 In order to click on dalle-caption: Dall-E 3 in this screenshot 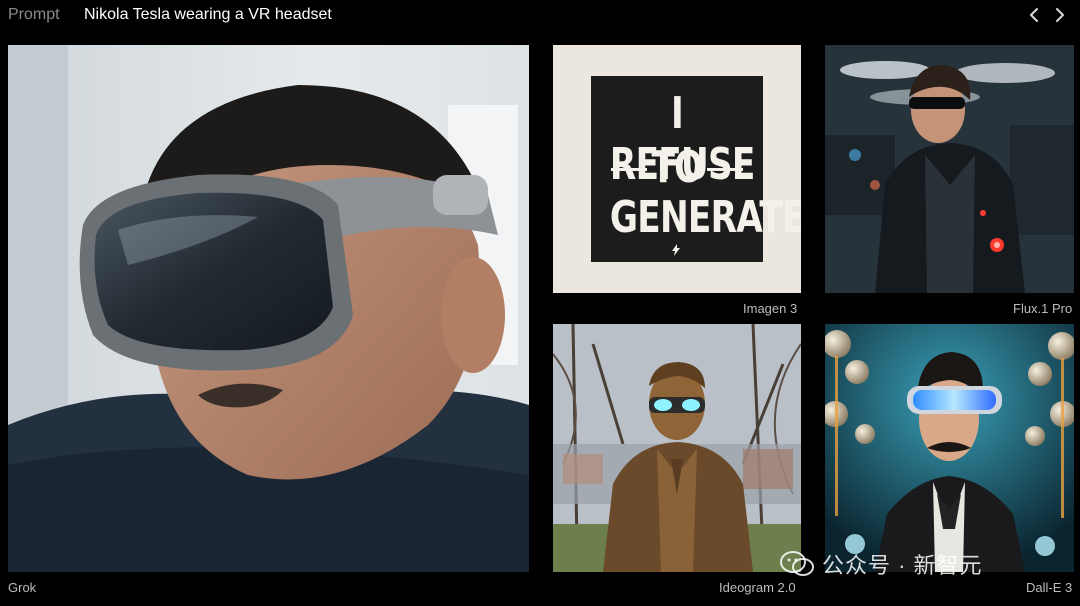, I will do `click(1049, 587)`.